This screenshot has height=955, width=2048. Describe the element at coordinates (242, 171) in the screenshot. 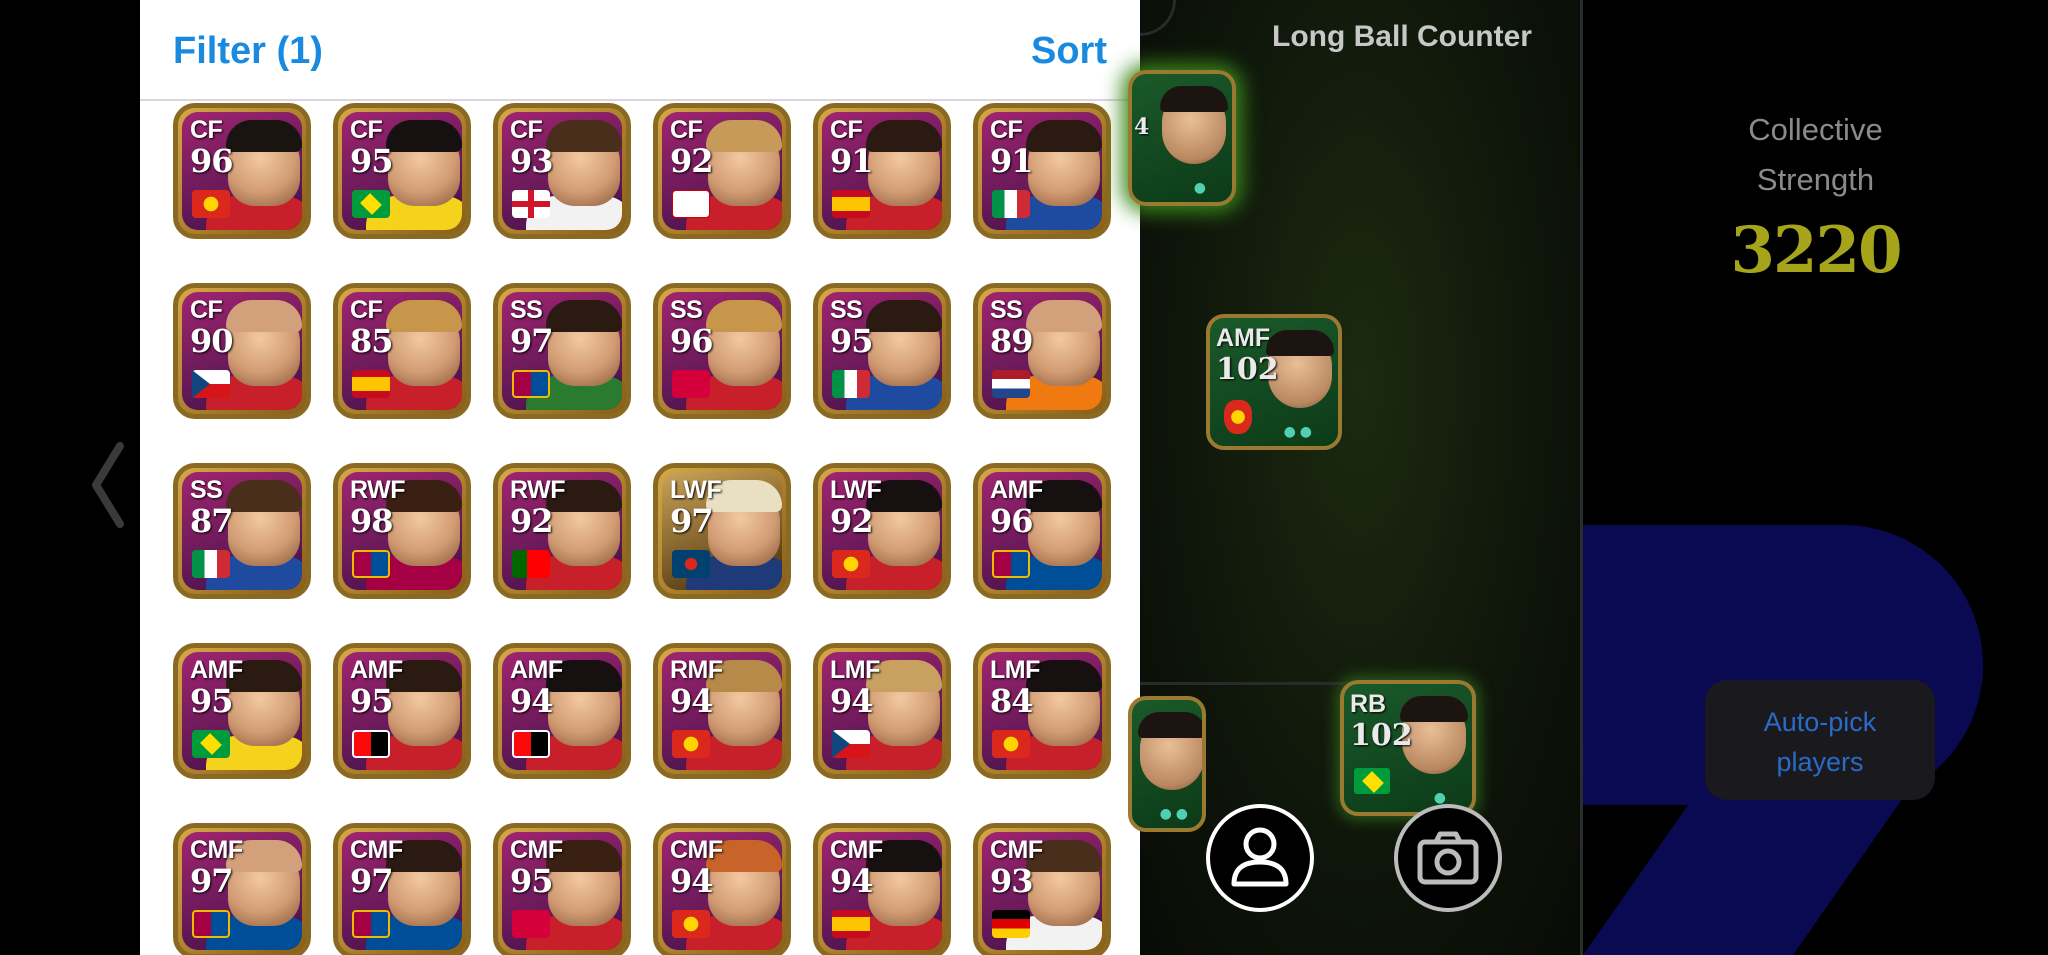

I see `player-card: CF 96` at that location.